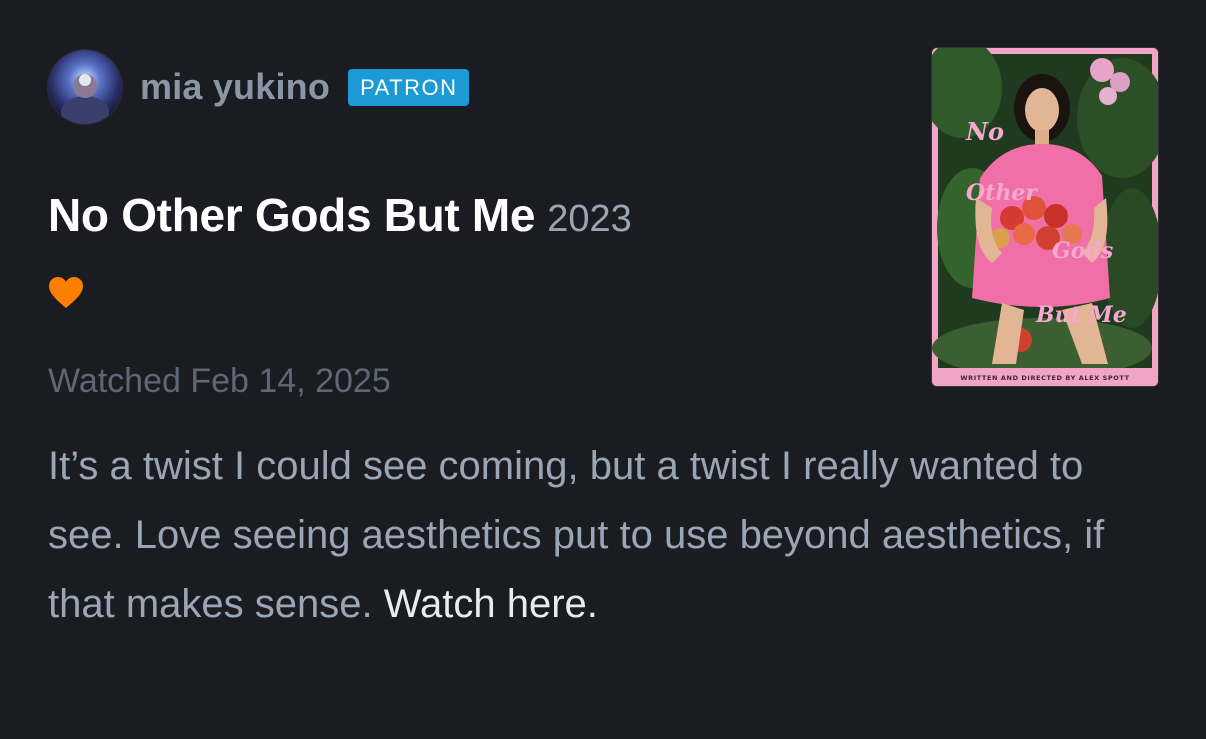 The width and height of the screenshot is (1206, 739). Describe the element at coordinates (219, 381) in the screenshot. I see `watched-date: Watched Feb 14, 2025` at that location.